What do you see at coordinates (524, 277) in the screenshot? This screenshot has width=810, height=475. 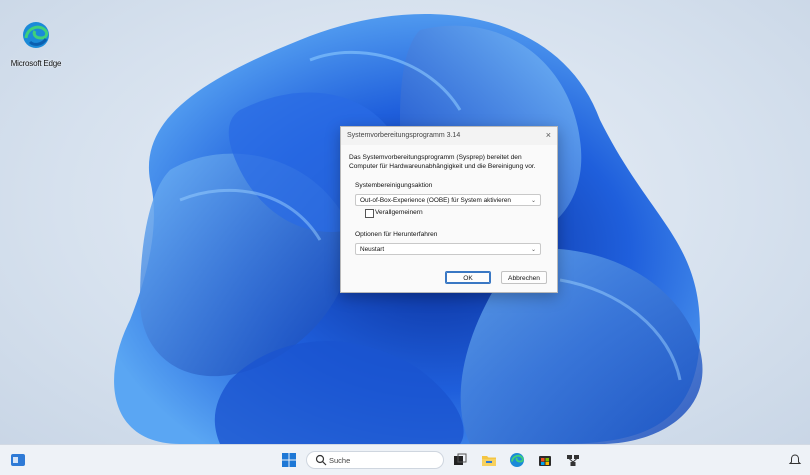 I see `cancel-button: Abbrechen` at bounding box center [524, 277].